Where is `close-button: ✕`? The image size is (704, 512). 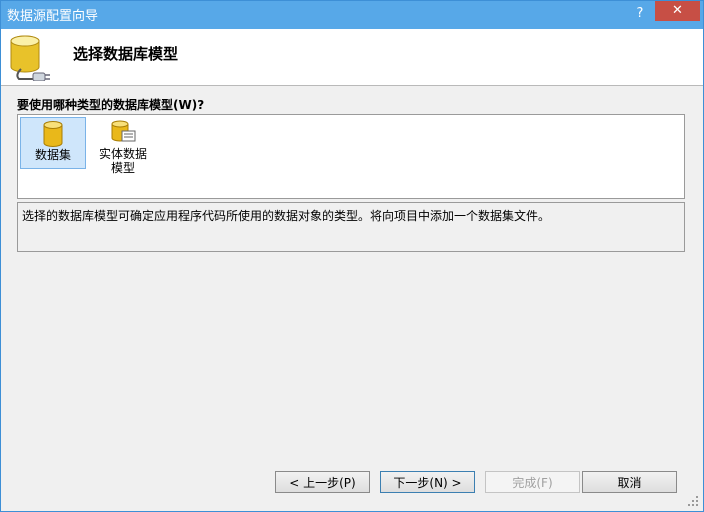
close-button: ✕ is located at coordinates (677, 11).